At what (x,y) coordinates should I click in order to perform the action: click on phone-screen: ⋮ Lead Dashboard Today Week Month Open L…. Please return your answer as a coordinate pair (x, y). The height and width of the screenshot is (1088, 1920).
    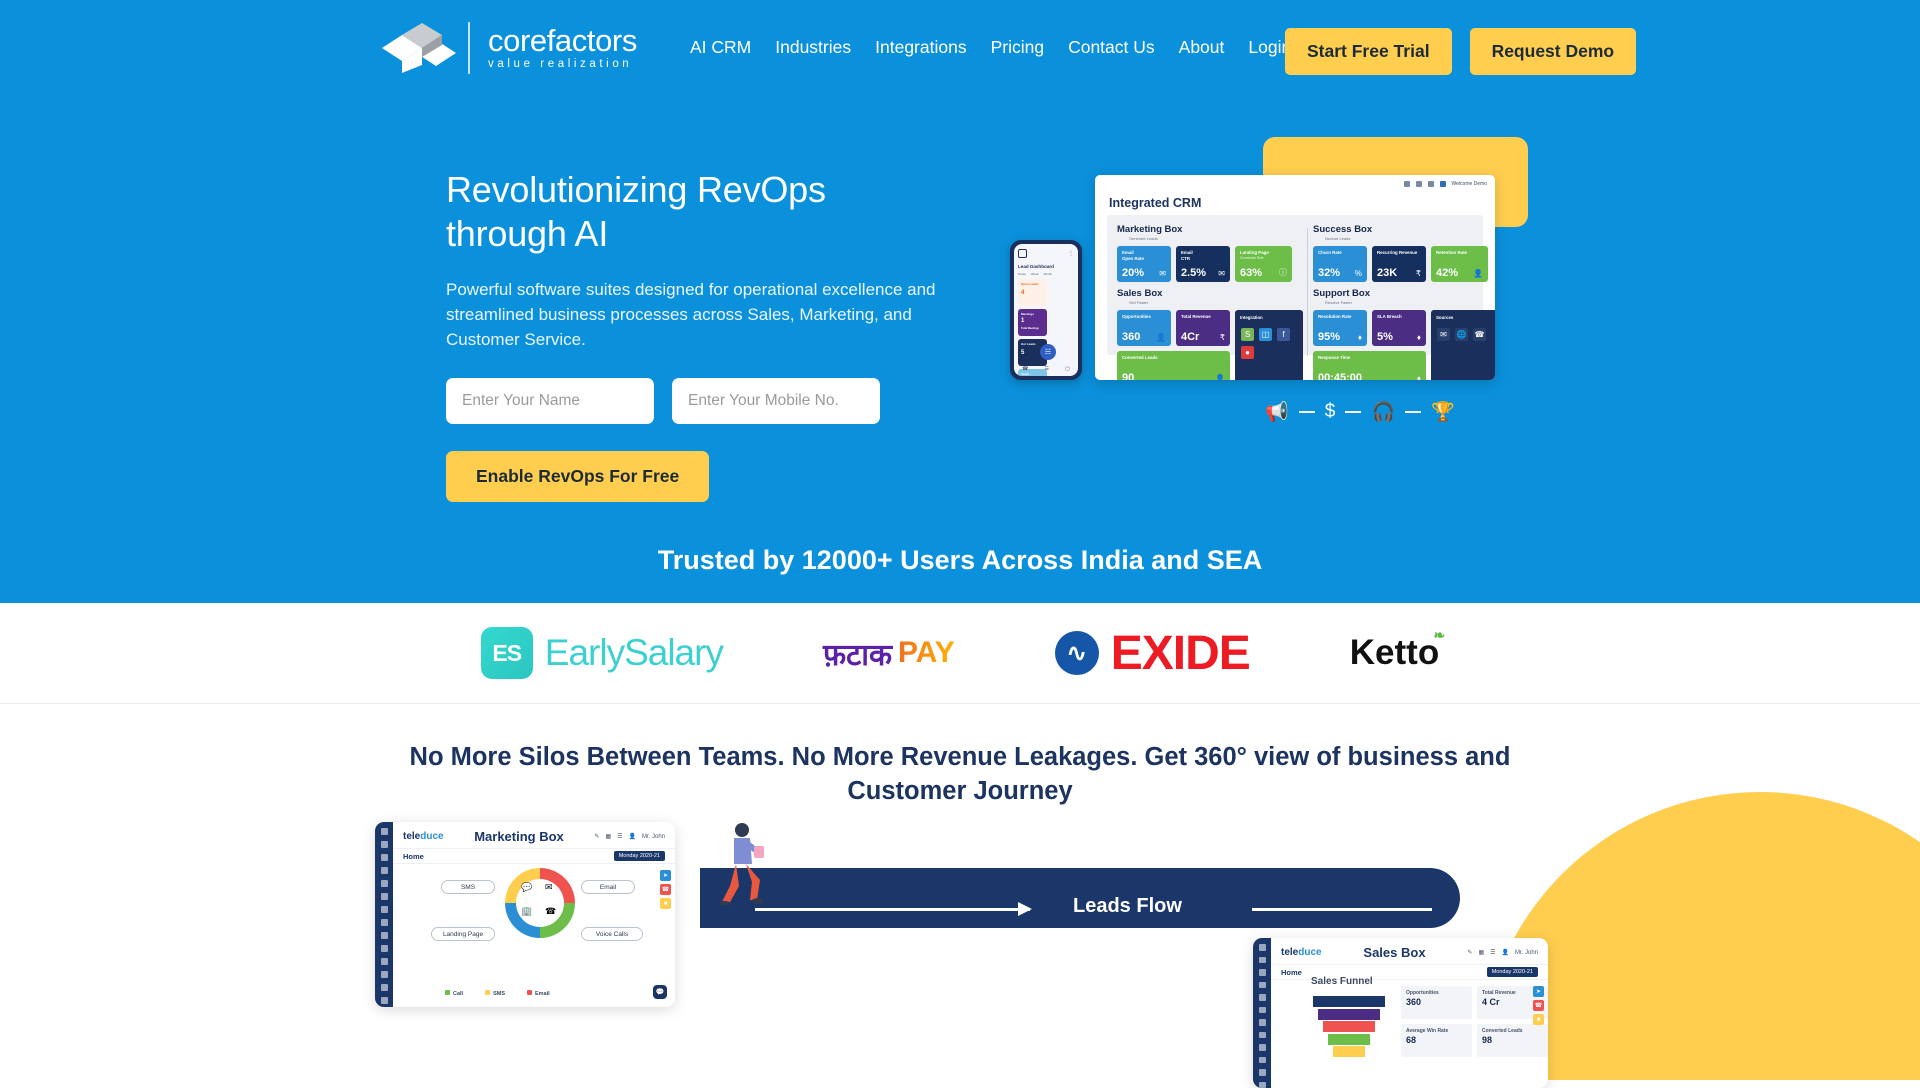
    Looking at the image, I should click on (1046, 310).